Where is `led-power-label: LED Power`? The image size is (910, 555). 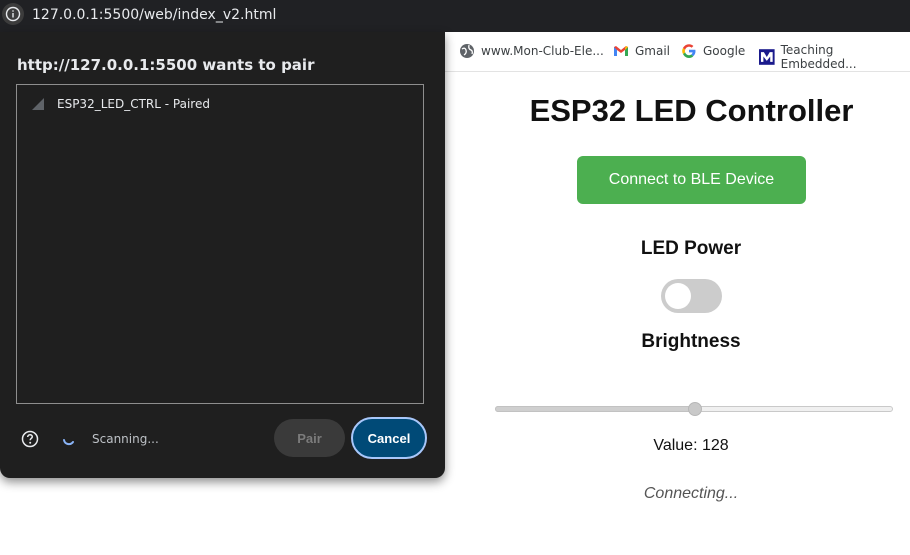 led-power-label: LED Power is located at coordinates (691, 248).